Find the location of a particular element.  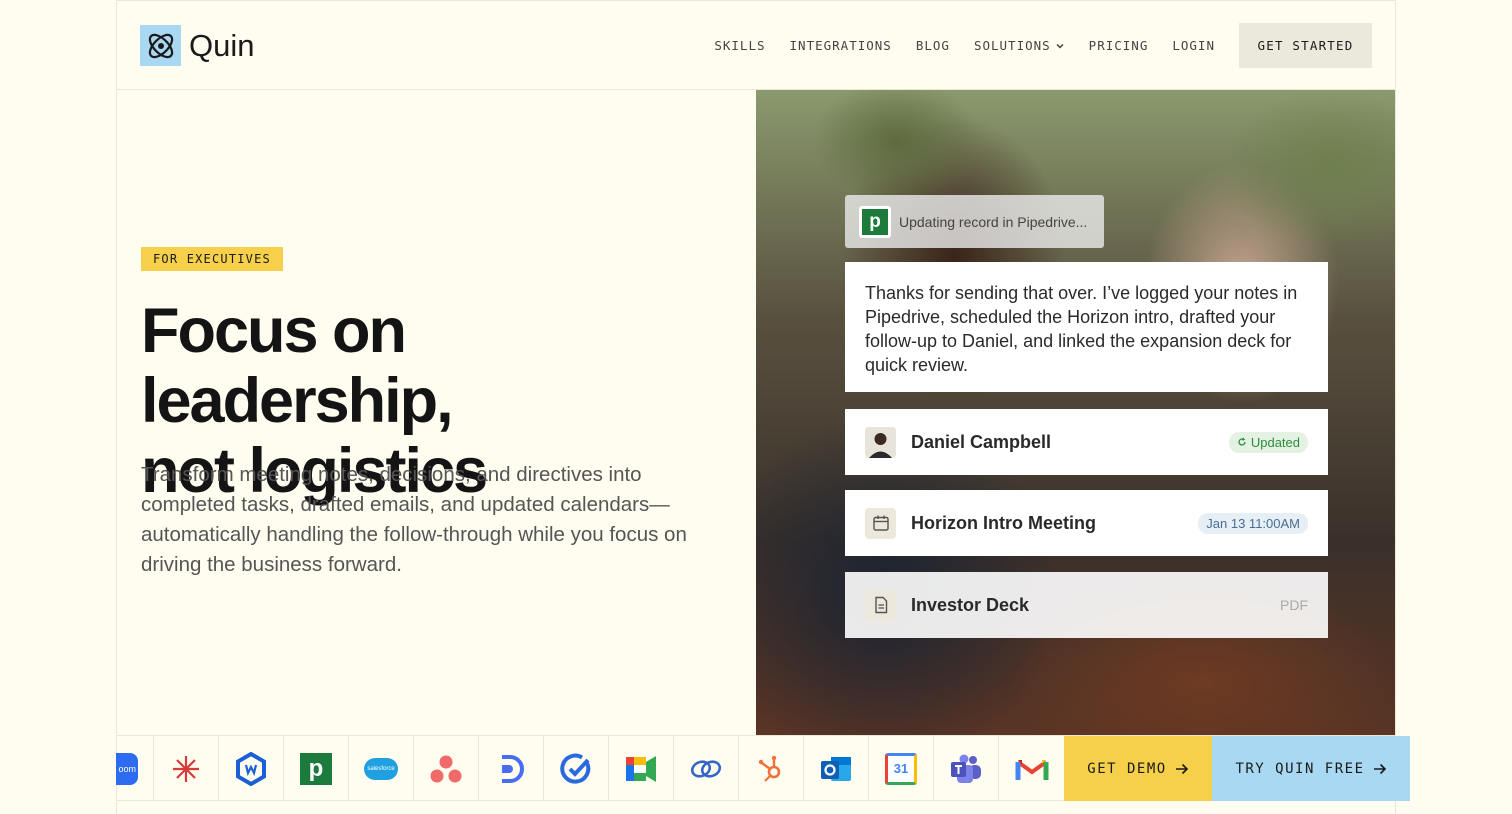

nav-integrations: INTEGRATIONS is located at coordinates (841, 45).